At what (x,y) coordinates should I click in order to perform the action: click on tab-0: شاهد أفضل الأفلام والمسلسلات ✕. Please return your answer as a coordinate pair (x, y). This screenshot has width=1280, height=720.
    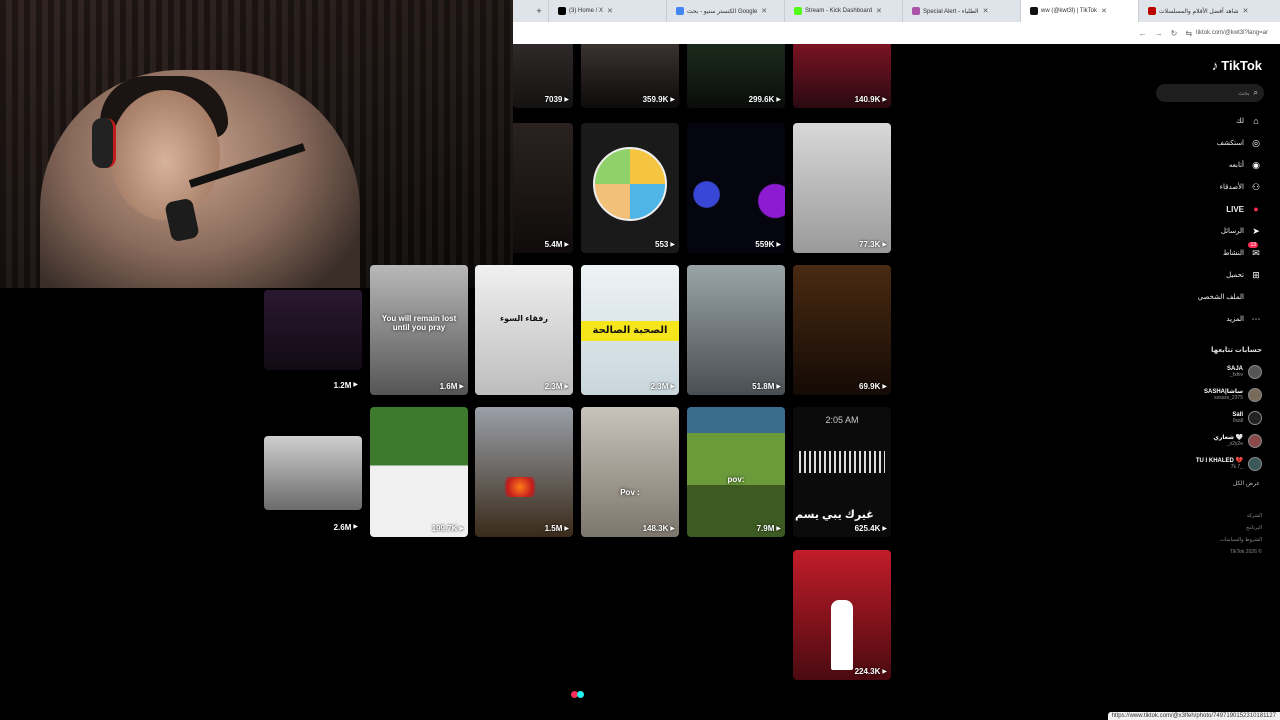
    Looking at the image, I should click on (1197, 11).